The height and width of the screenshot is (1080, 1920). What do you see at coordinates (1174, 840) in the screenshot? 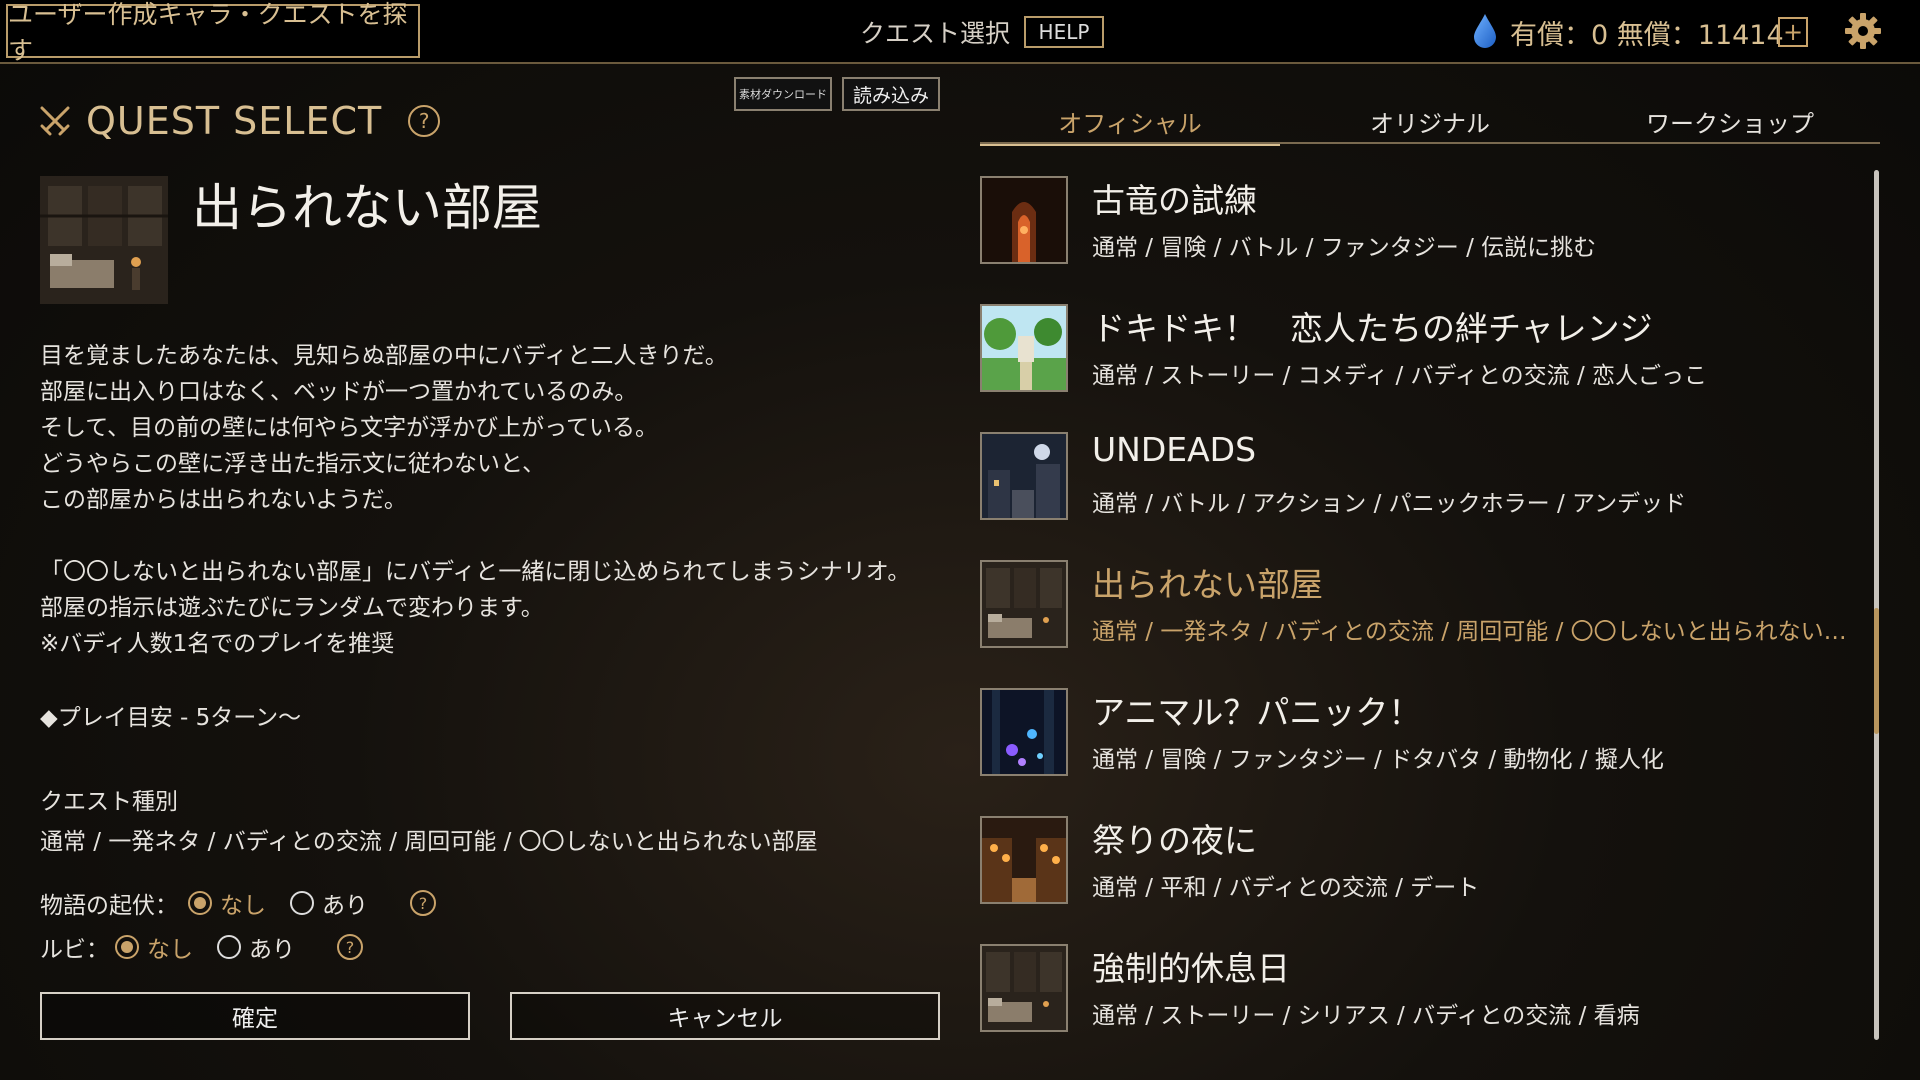
I see `quest-title: 祭りの夜に` at bounding box center [1174, 840].